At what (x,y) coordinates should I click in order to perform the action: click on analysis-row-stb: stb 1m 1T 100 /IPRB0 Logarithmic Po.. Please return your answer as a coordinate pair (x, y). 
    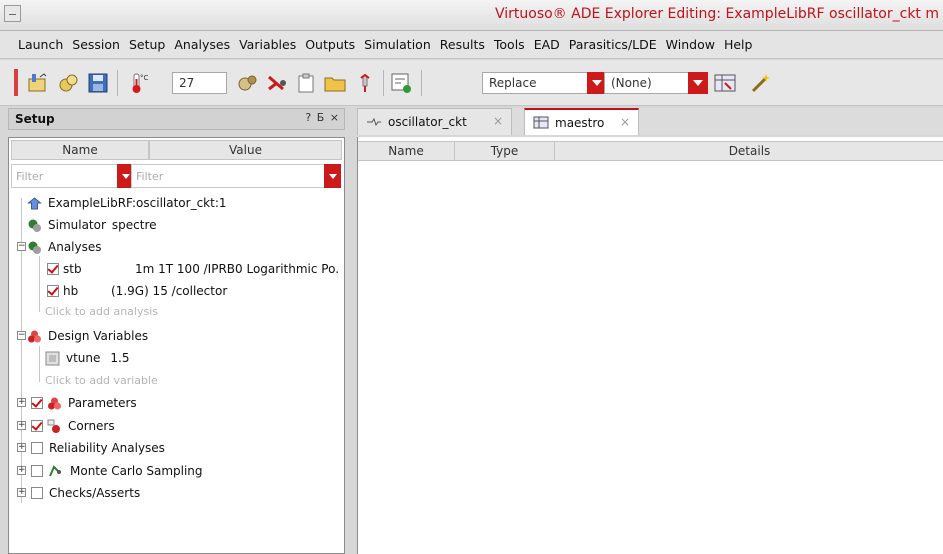
    Looking at the image, I should click on (195, 269).